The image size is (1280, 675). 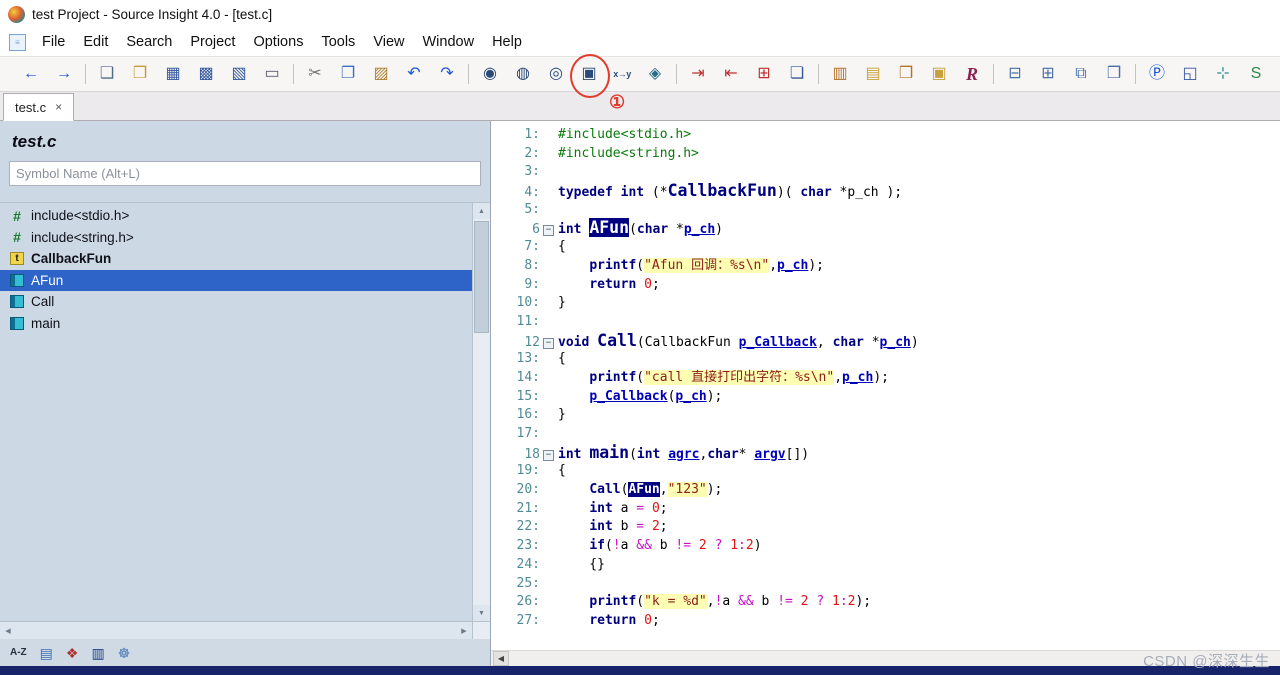 What do you see at coordinates (885, 453) in the screenshot?
I see `code-line-18: 18− int main(int agrc,char* argv[])` at bounding box center [885, 453].